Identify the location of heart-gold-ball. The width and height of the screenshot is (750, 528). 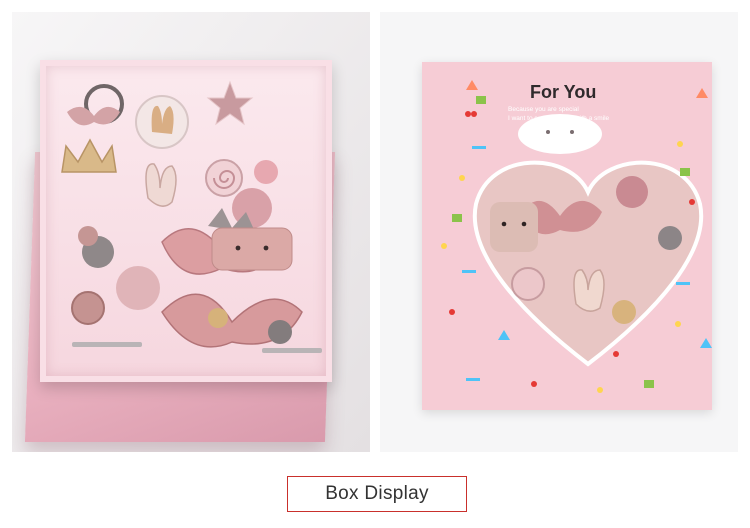
(624, 312).